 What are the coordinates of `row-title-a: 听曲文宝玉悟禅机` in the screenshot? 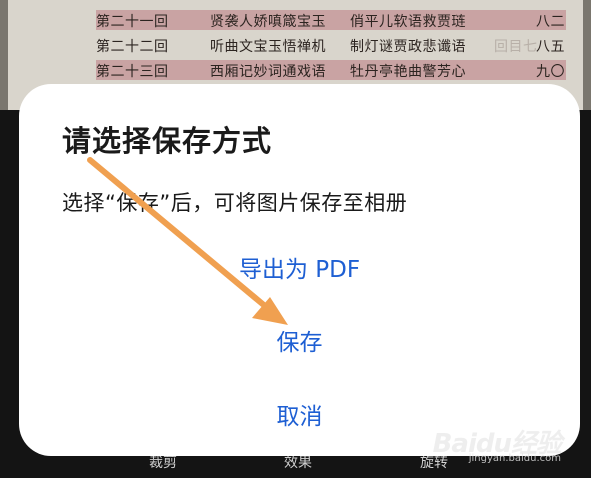 It's located at (268, 47).